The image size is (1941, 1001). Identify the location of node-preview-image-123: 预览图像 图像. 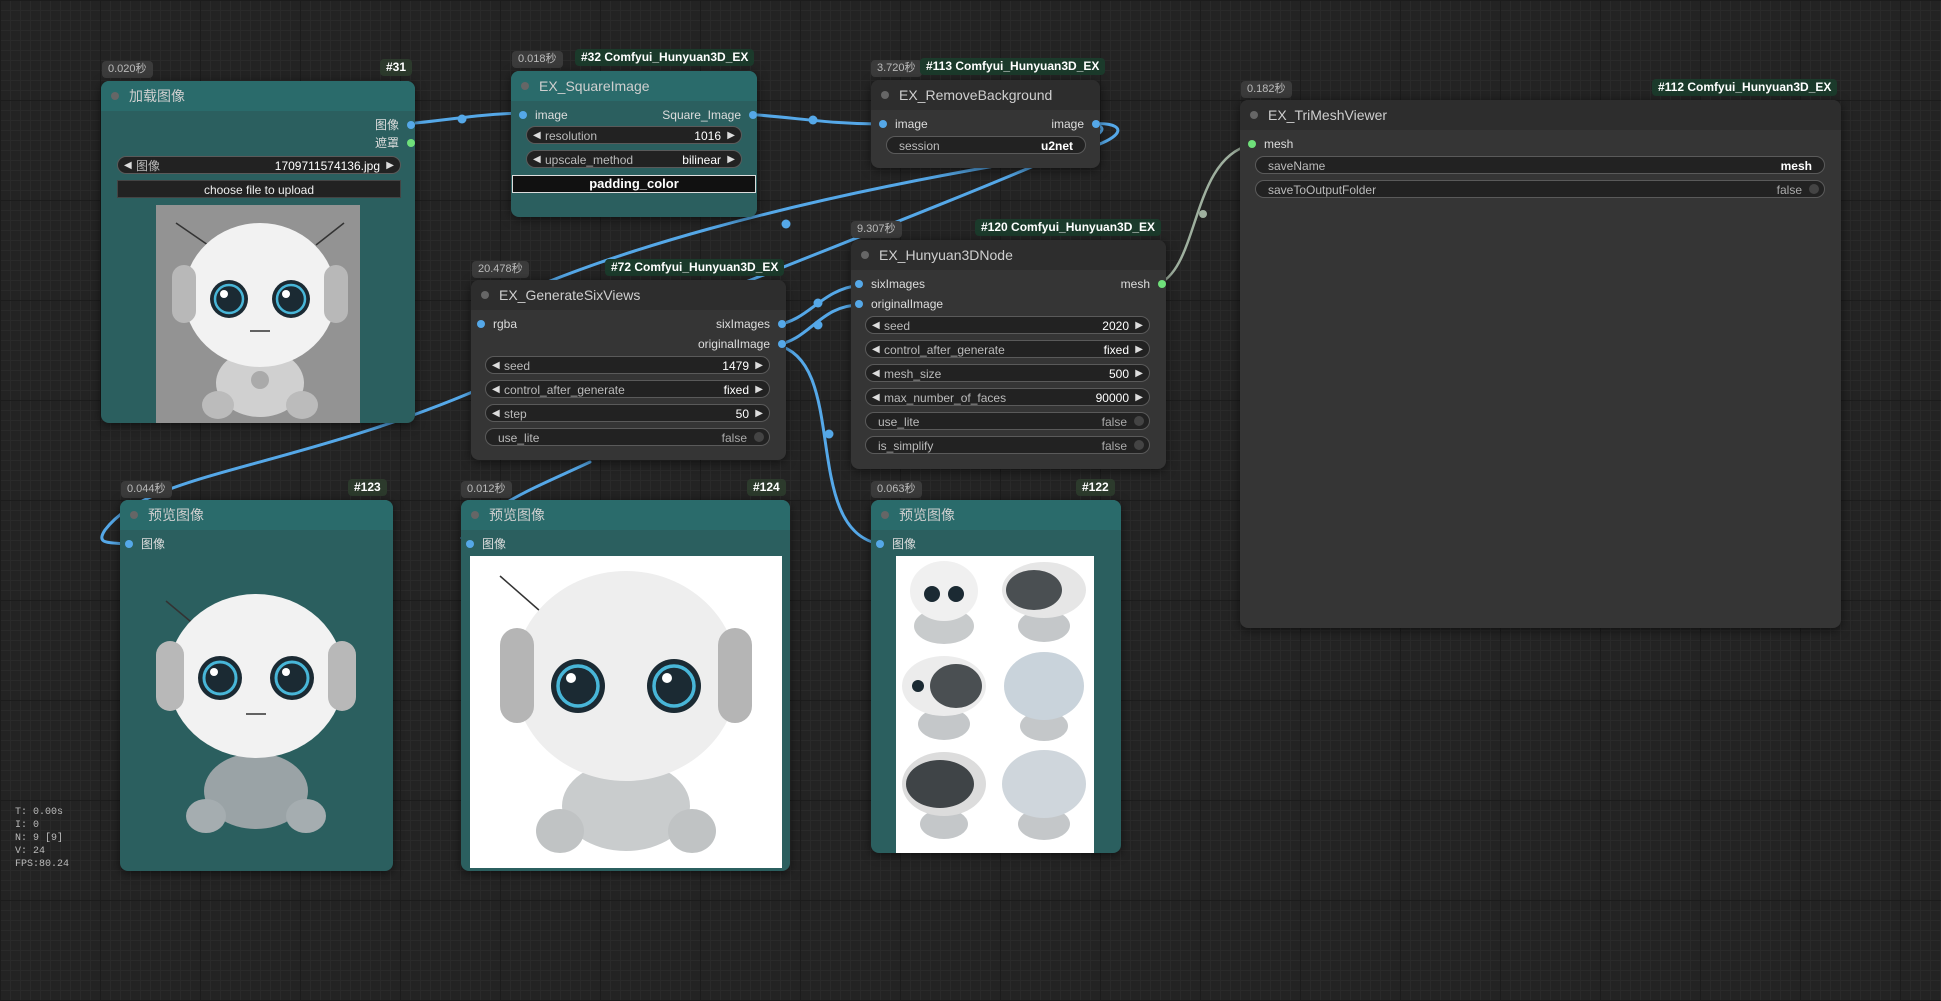
(256, 685).